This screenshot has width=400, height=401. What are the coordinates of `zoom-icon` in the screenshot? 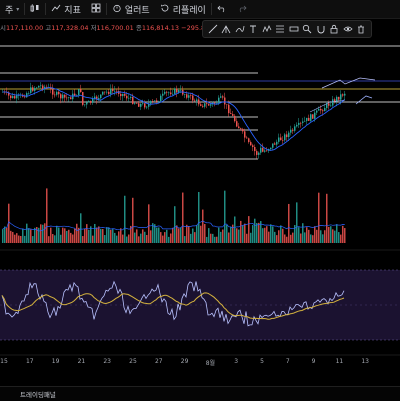 It's located at (307, 29).